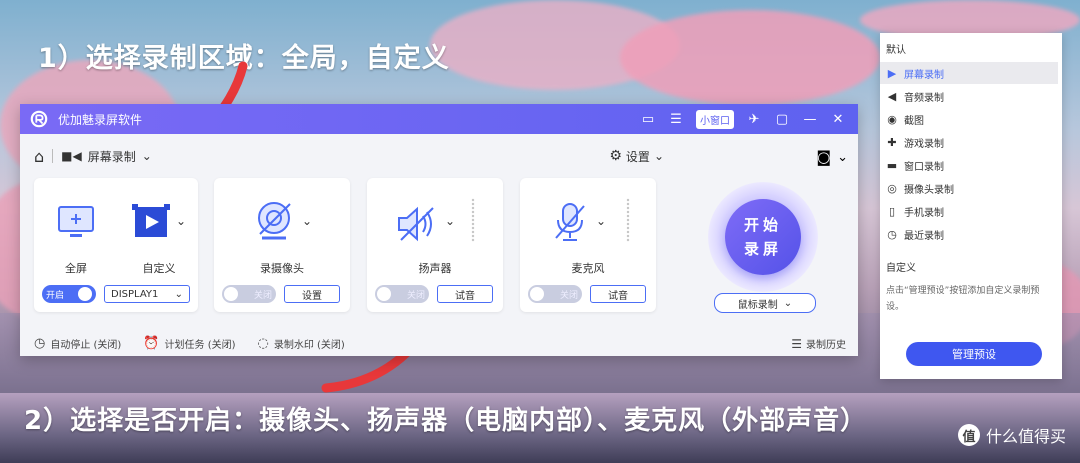  Describe the element at coordinates (40, 343) in the screenshot. I see `timer-icon: ◷` at that location.